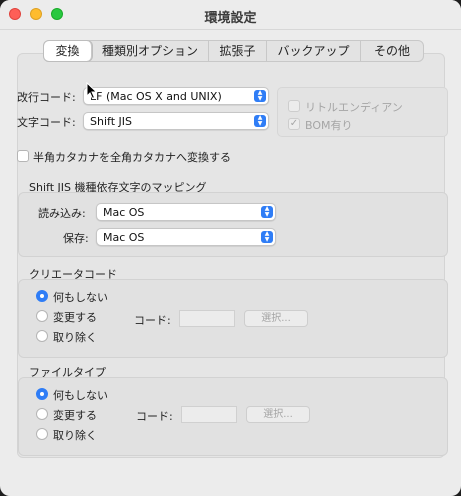 This screenshot has width=461, height=496. I want to click on tab-backup: バックアップ, so click(314, 51).